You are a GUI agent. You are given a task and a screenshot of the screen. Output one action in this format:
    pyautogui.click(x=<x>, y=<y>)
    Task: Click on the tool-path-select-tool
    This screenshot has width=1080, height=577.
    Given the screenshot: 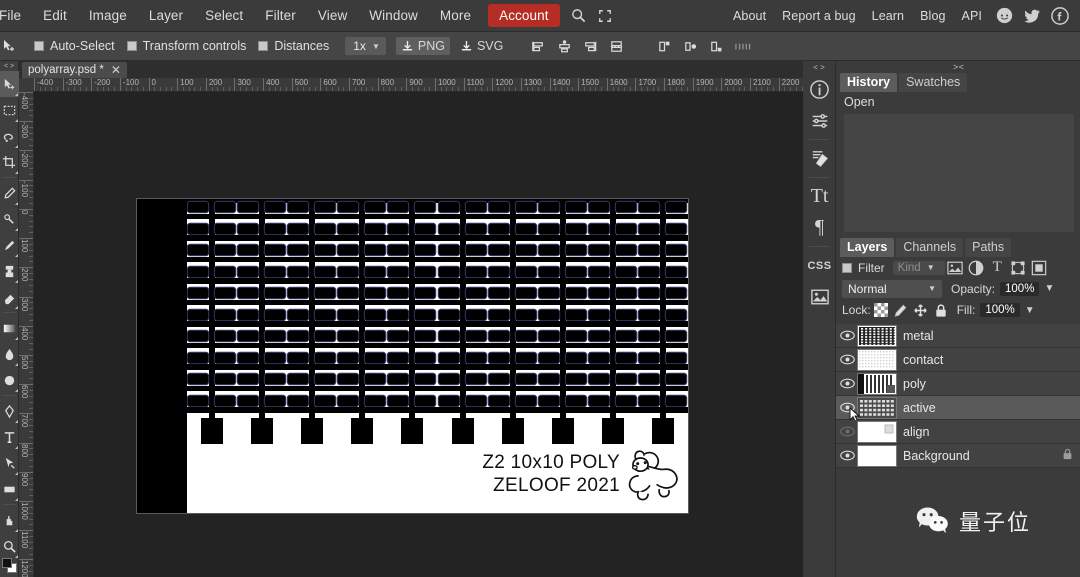 What is the action you would take?
    pyautogui.click(x=9, y=463)
    